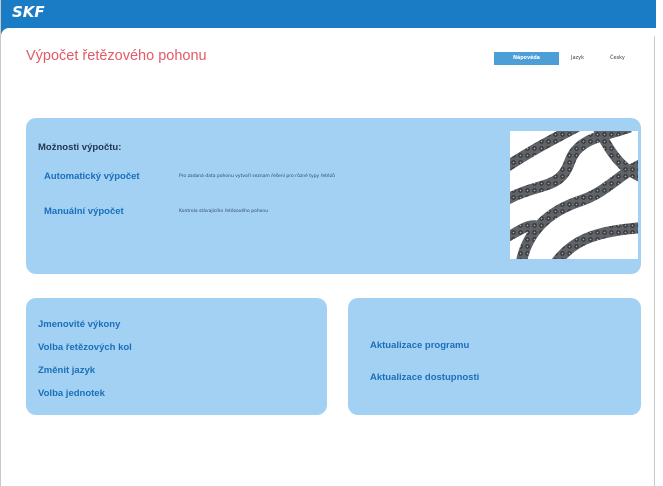 The image size is (663, 486). Describe the element at coordinates (617, 58) in the screenshot. I see `czech-language-link: Česky` at that location.